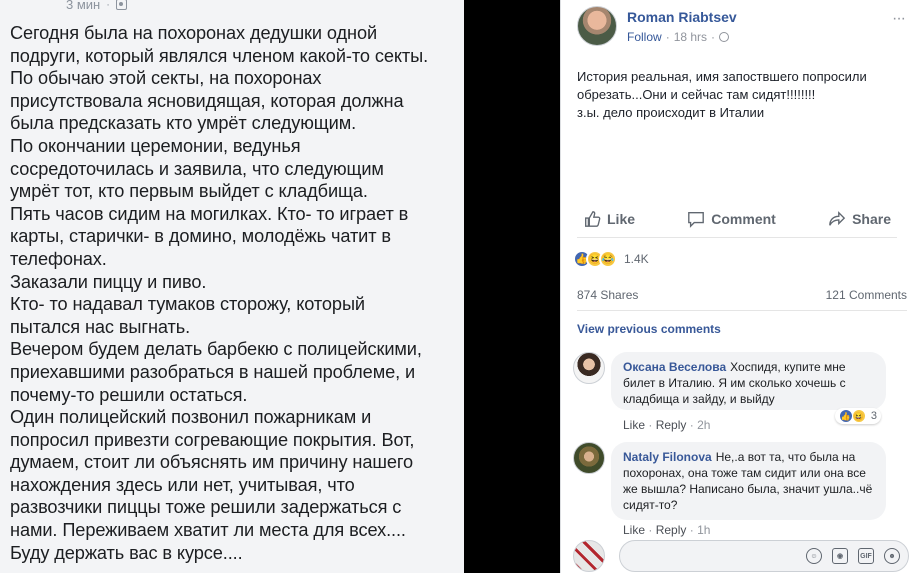 The width and height of the screenshot is (911, 573). Describe the element at coordinates (845, 416) in the screenshot. I see `like-reaction-icon: 👍` at that location.